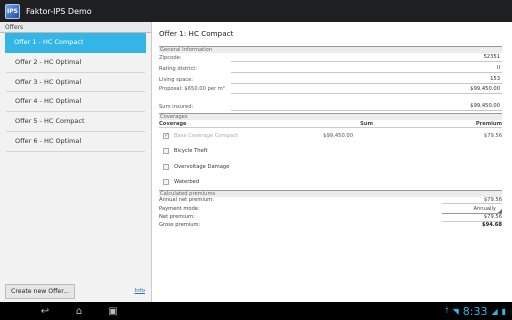 The image size is (512, 320). What do you see at coordinates (202, 166) in the screenshot?
I see `coverage-name: Overvoltage Damage` at bounding box center [202, 166].